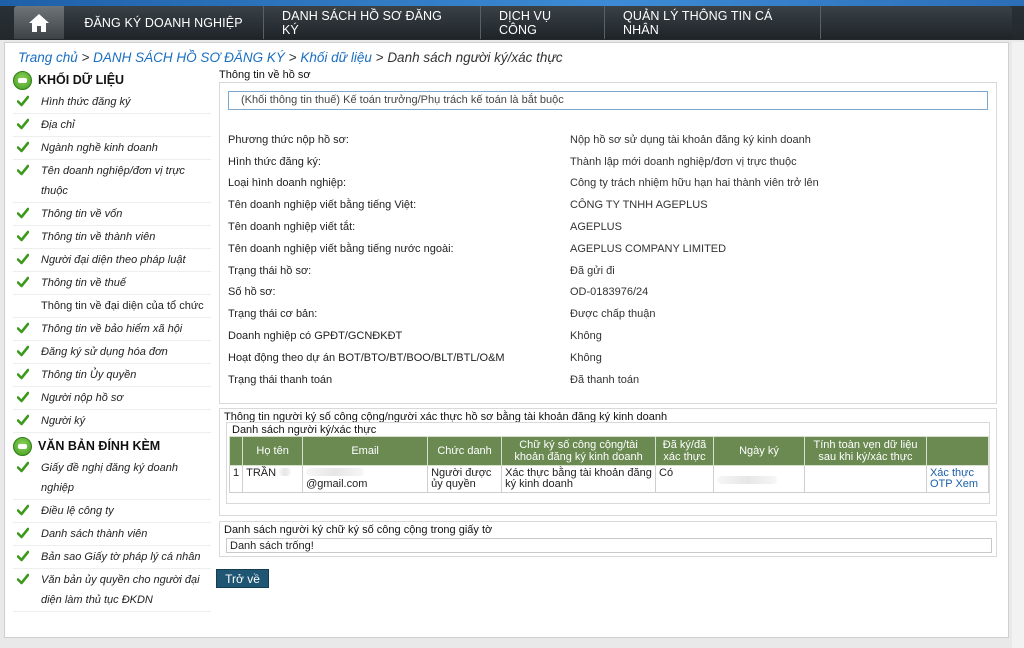 The height and width of the screenshot is (648, 1024). Describe the element at coordinates (112, 148) in the screenshot. I see `sidebar-item: Ngành nghề kinh doanh` at that location.